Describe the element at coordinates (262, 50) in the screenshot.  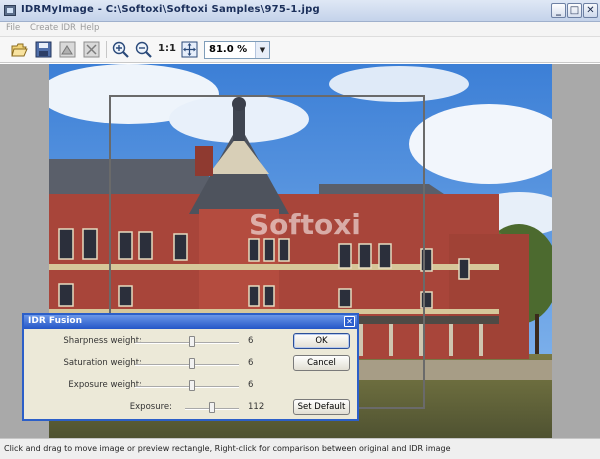
I see `chevron-down-icon: ▼` at that location.